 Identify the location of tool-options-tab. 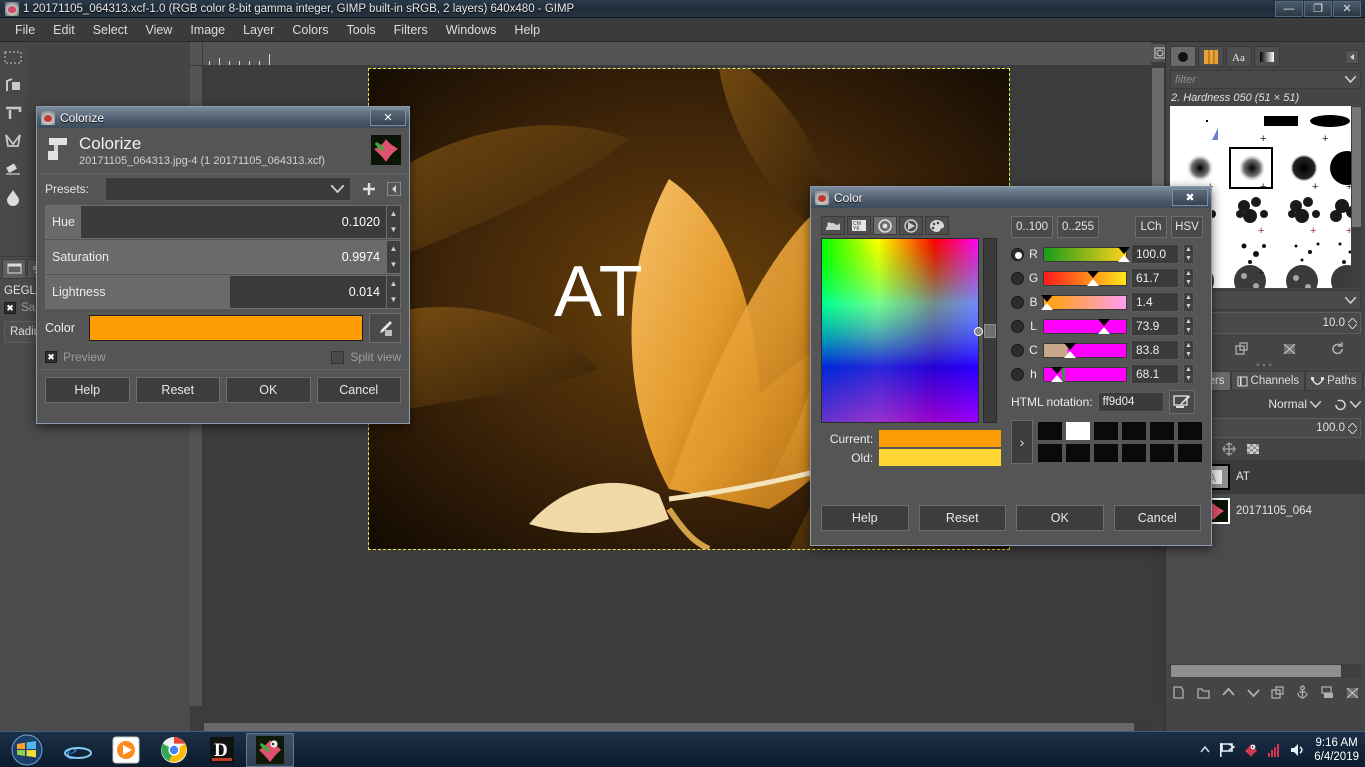
(14, 269).